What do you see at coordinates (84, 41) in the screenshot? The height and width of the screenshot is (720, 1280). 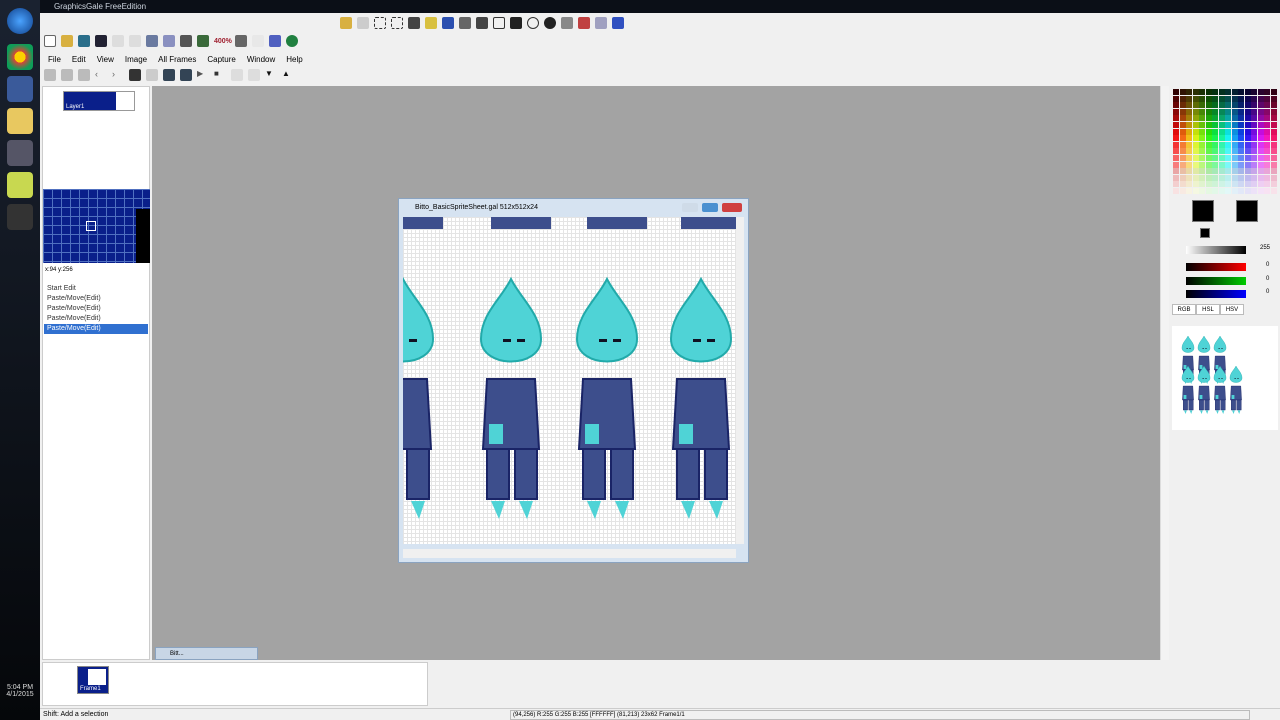 I see `preview-icon` at bounding box center [84, 41].